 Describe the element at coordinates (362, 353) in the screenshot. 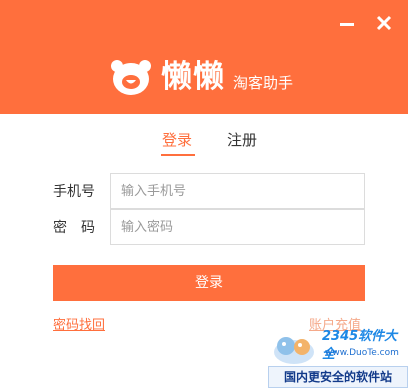

I see `watermark-url: www.DuoTe.com` at that location.